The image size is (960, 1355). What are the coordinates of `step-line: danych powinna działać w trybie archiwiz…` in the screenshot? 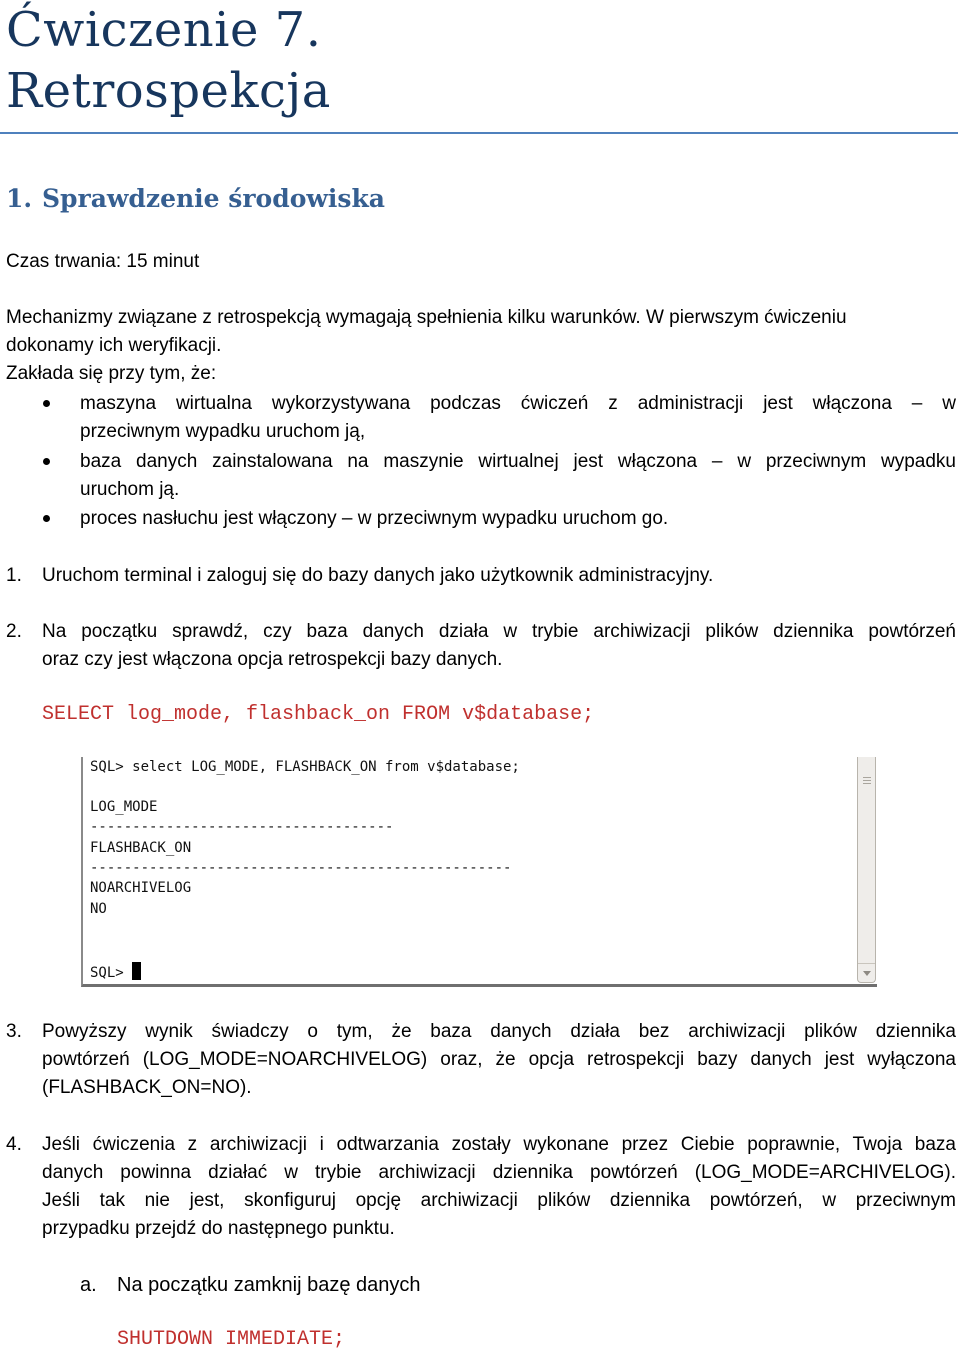 It's located at (499, 1172).